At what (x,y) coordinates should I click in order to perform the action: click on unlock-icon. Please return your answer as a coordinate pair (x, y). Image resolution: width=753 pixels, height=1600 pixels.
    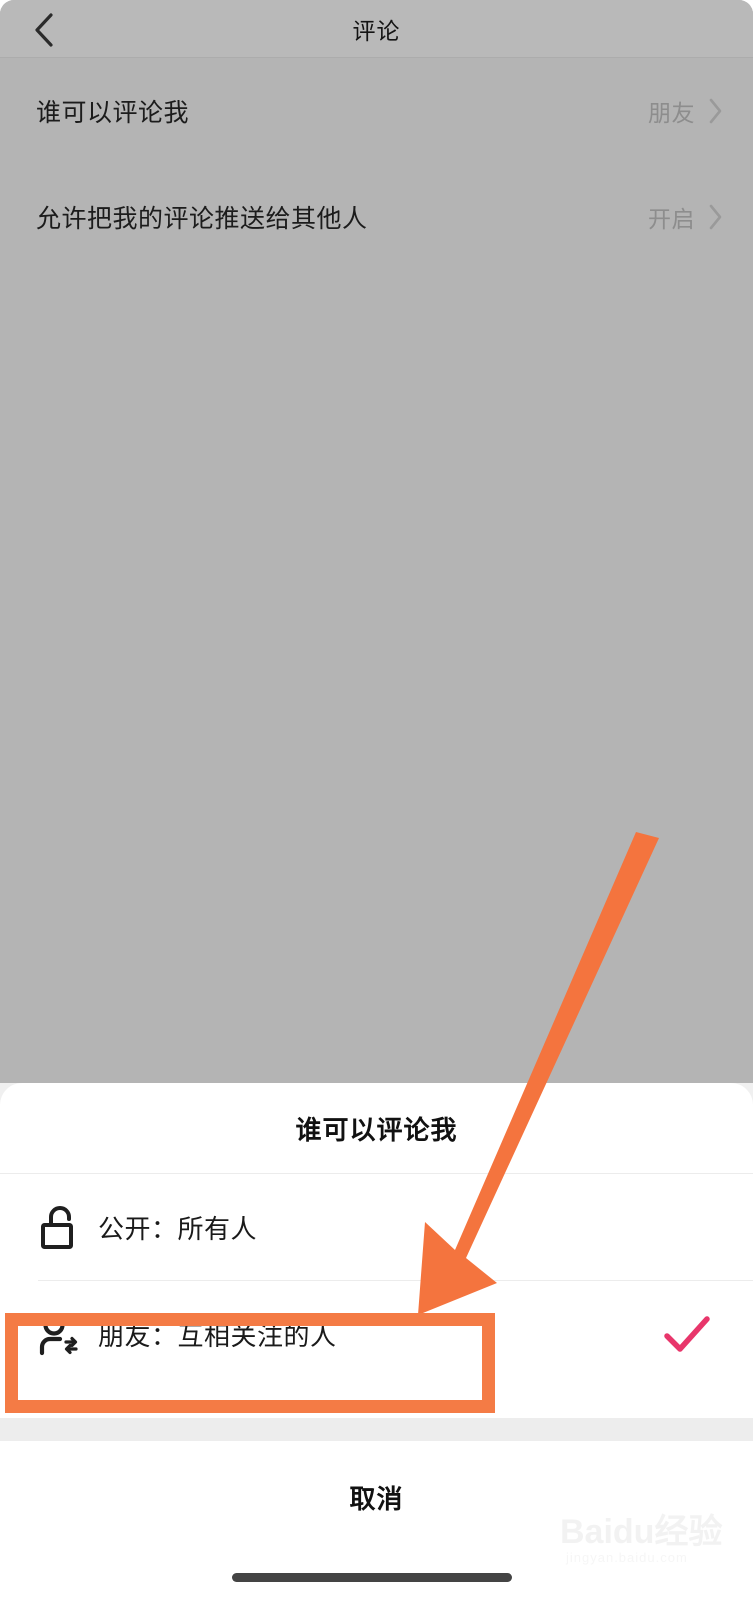
    Looking at the image, I should click on (61, 1227).